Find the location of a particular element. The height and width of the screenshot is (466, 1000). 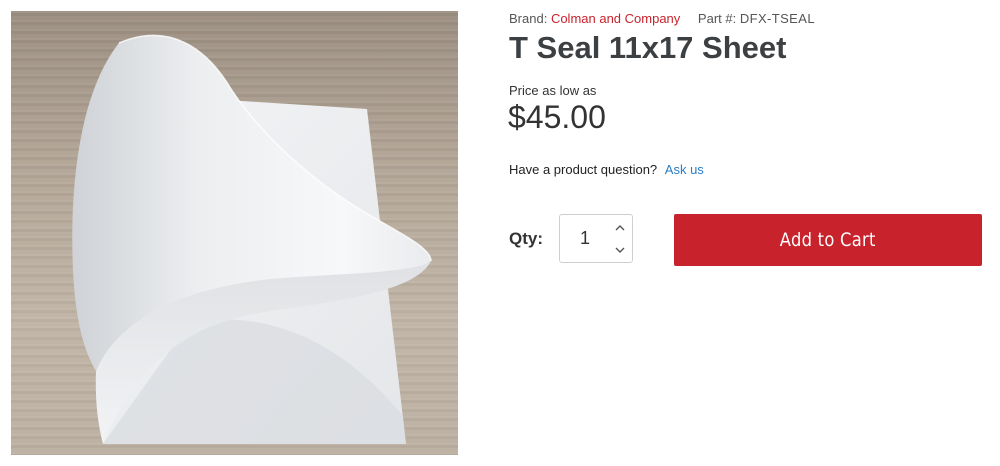

product-title: T Seal 11x17 Sheet is located at coordinates (648, 47).